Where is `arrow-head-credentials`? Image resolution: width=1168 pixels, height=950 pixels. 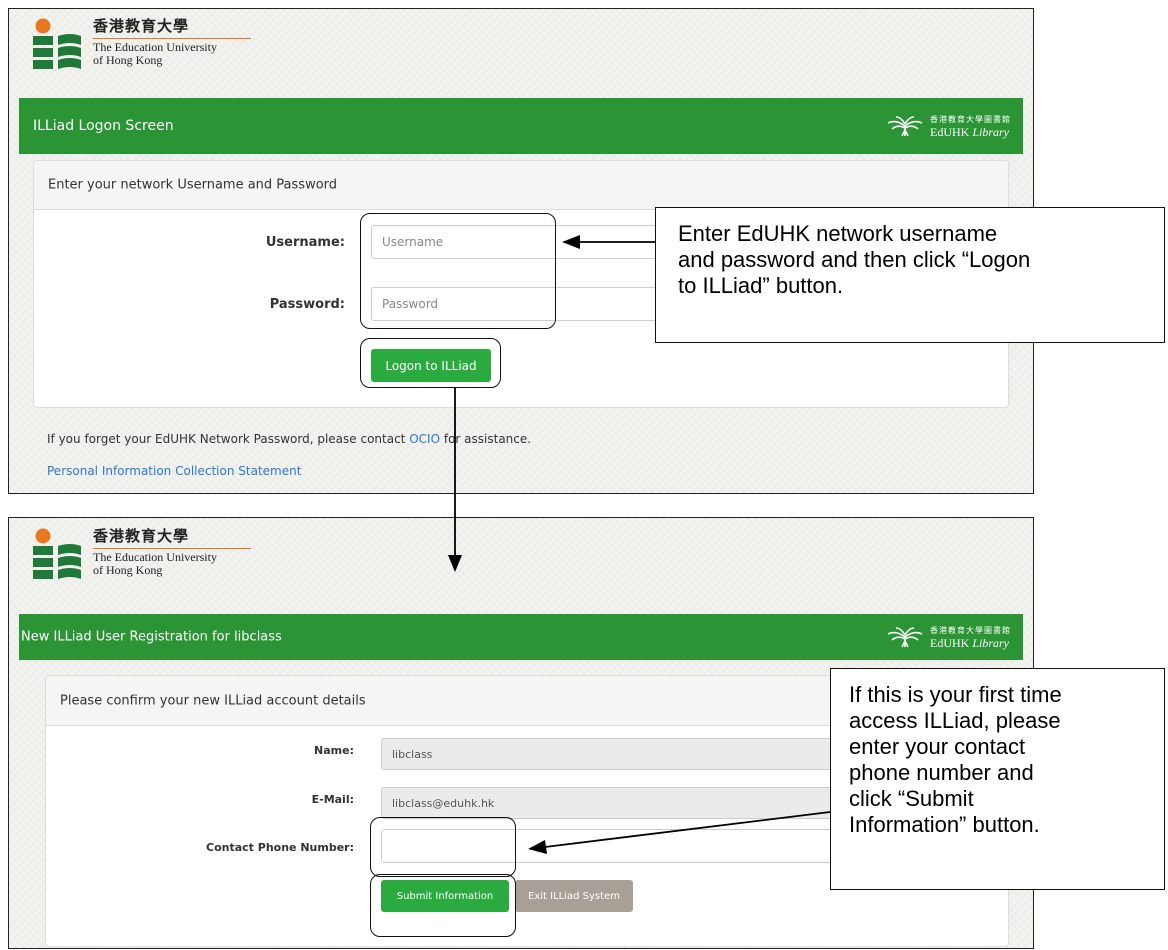 arrow-head-credentials is located at coordinates (571, 242).